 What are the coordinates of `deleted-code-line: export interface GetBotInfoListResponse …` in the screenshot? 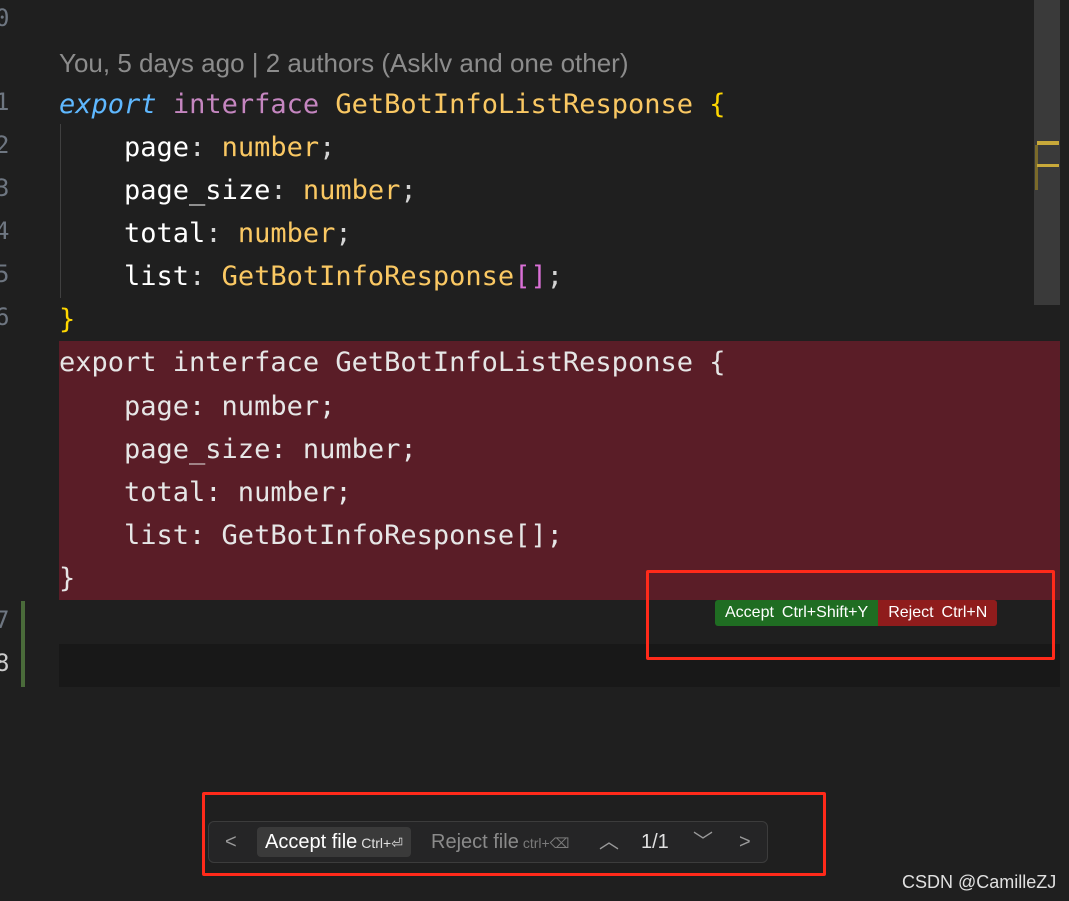 It's located at (392, 362).